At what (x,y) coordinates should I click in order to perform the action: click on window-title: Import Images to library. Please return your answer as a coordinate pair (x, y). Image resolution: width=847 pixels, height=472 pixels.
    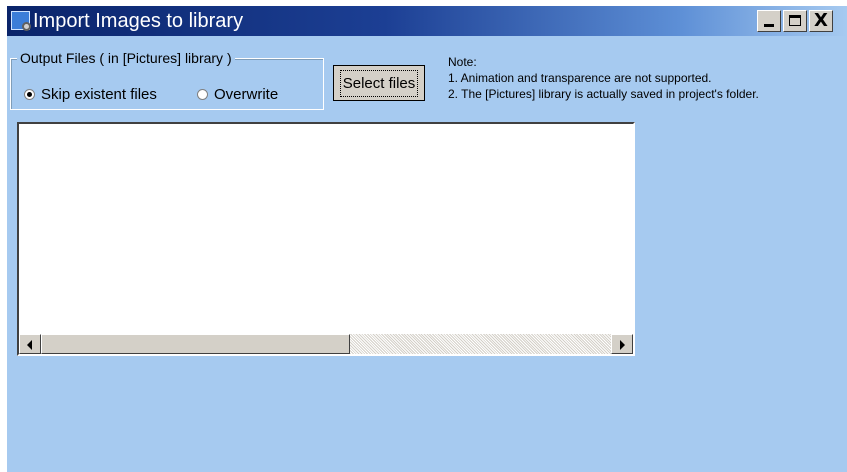
    Looking at the image, I should click on (138, 21).